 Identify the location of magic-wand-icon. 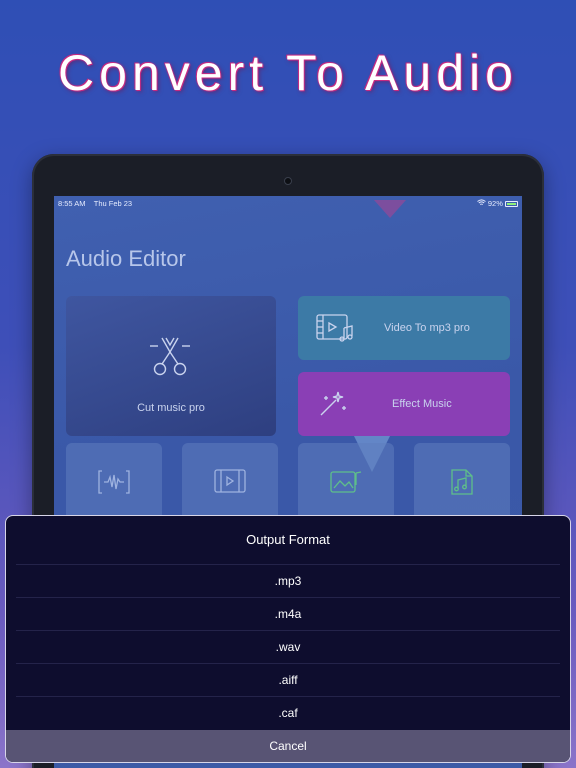
(333, 403).